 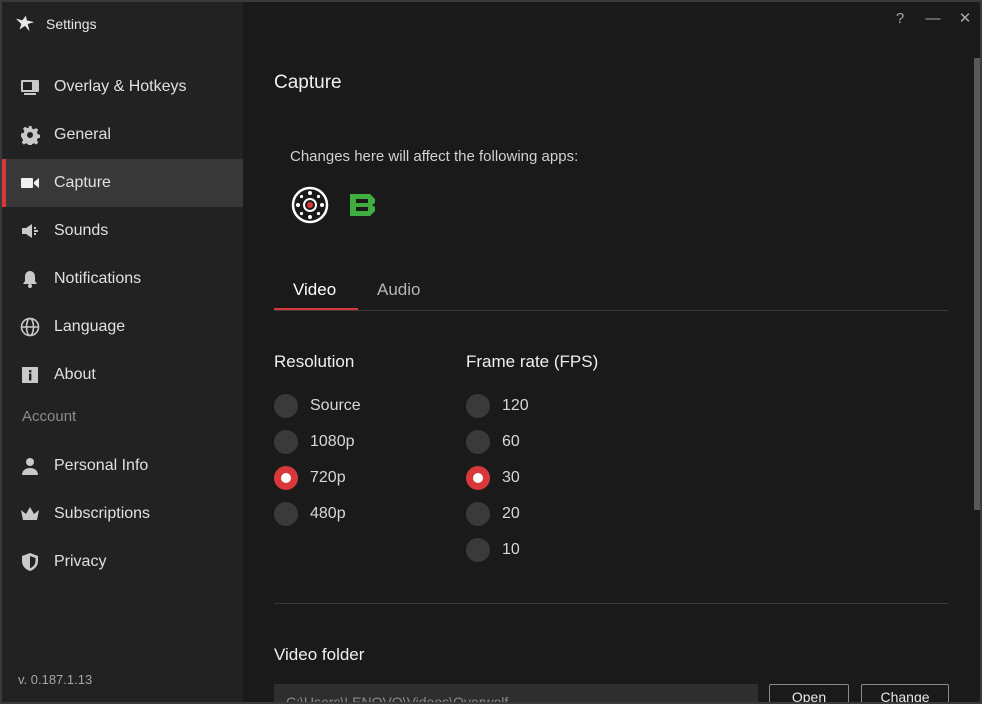 What do you see at coordinates (493, 550) in the screenshot?
I see `radio-option: 10` at bounding box center [493, 550].